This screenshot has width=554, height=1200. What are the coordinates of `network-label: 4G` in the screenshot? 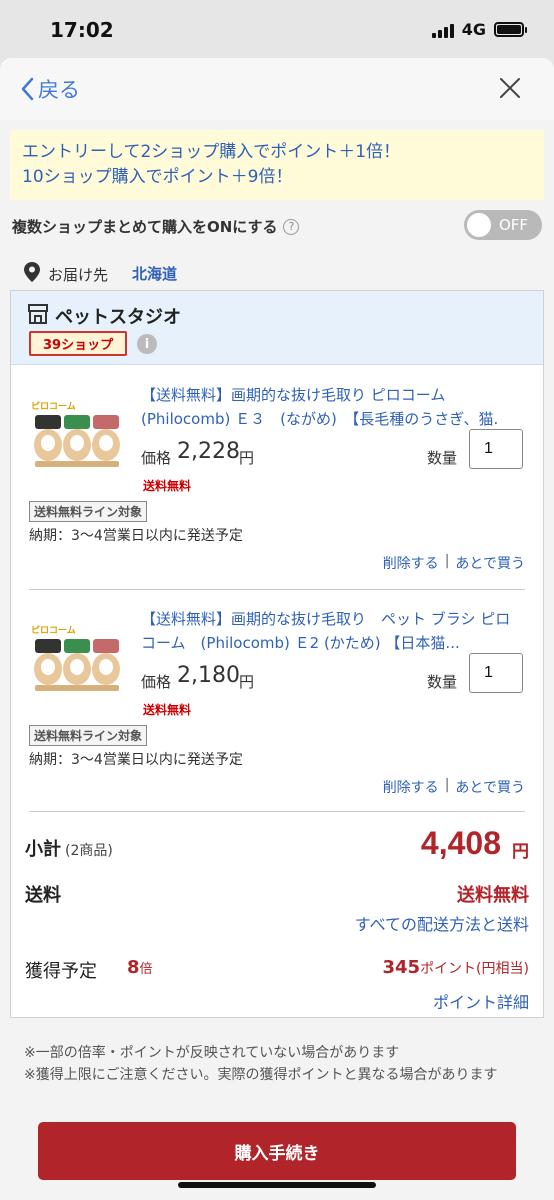 It's located at (473, 29).